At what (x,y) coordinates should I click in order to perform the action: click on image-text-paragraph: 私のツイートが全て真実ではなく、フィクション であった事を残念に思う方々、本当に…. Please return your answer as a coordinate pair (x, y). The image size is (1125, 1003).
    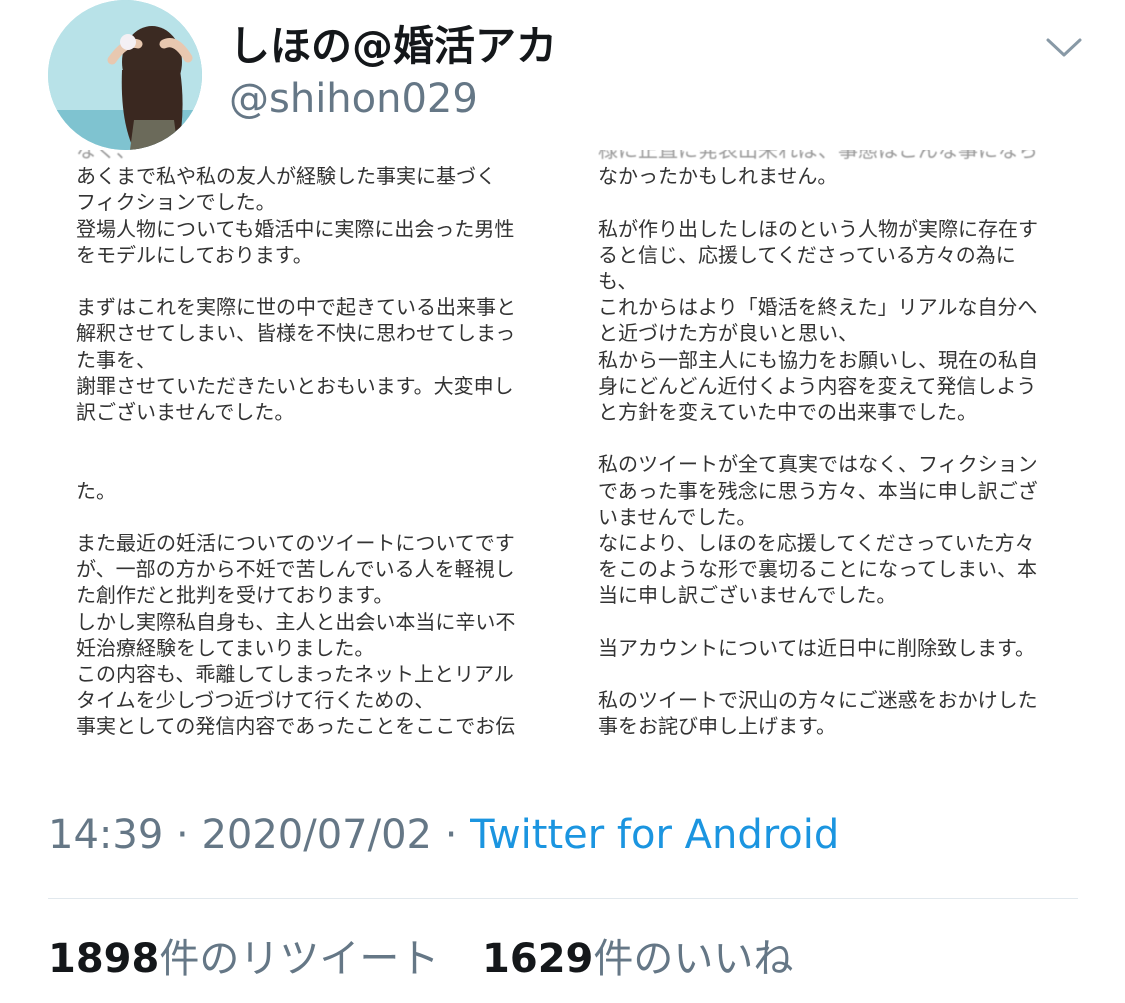
    Looking at the image, I should click on (818, 530).